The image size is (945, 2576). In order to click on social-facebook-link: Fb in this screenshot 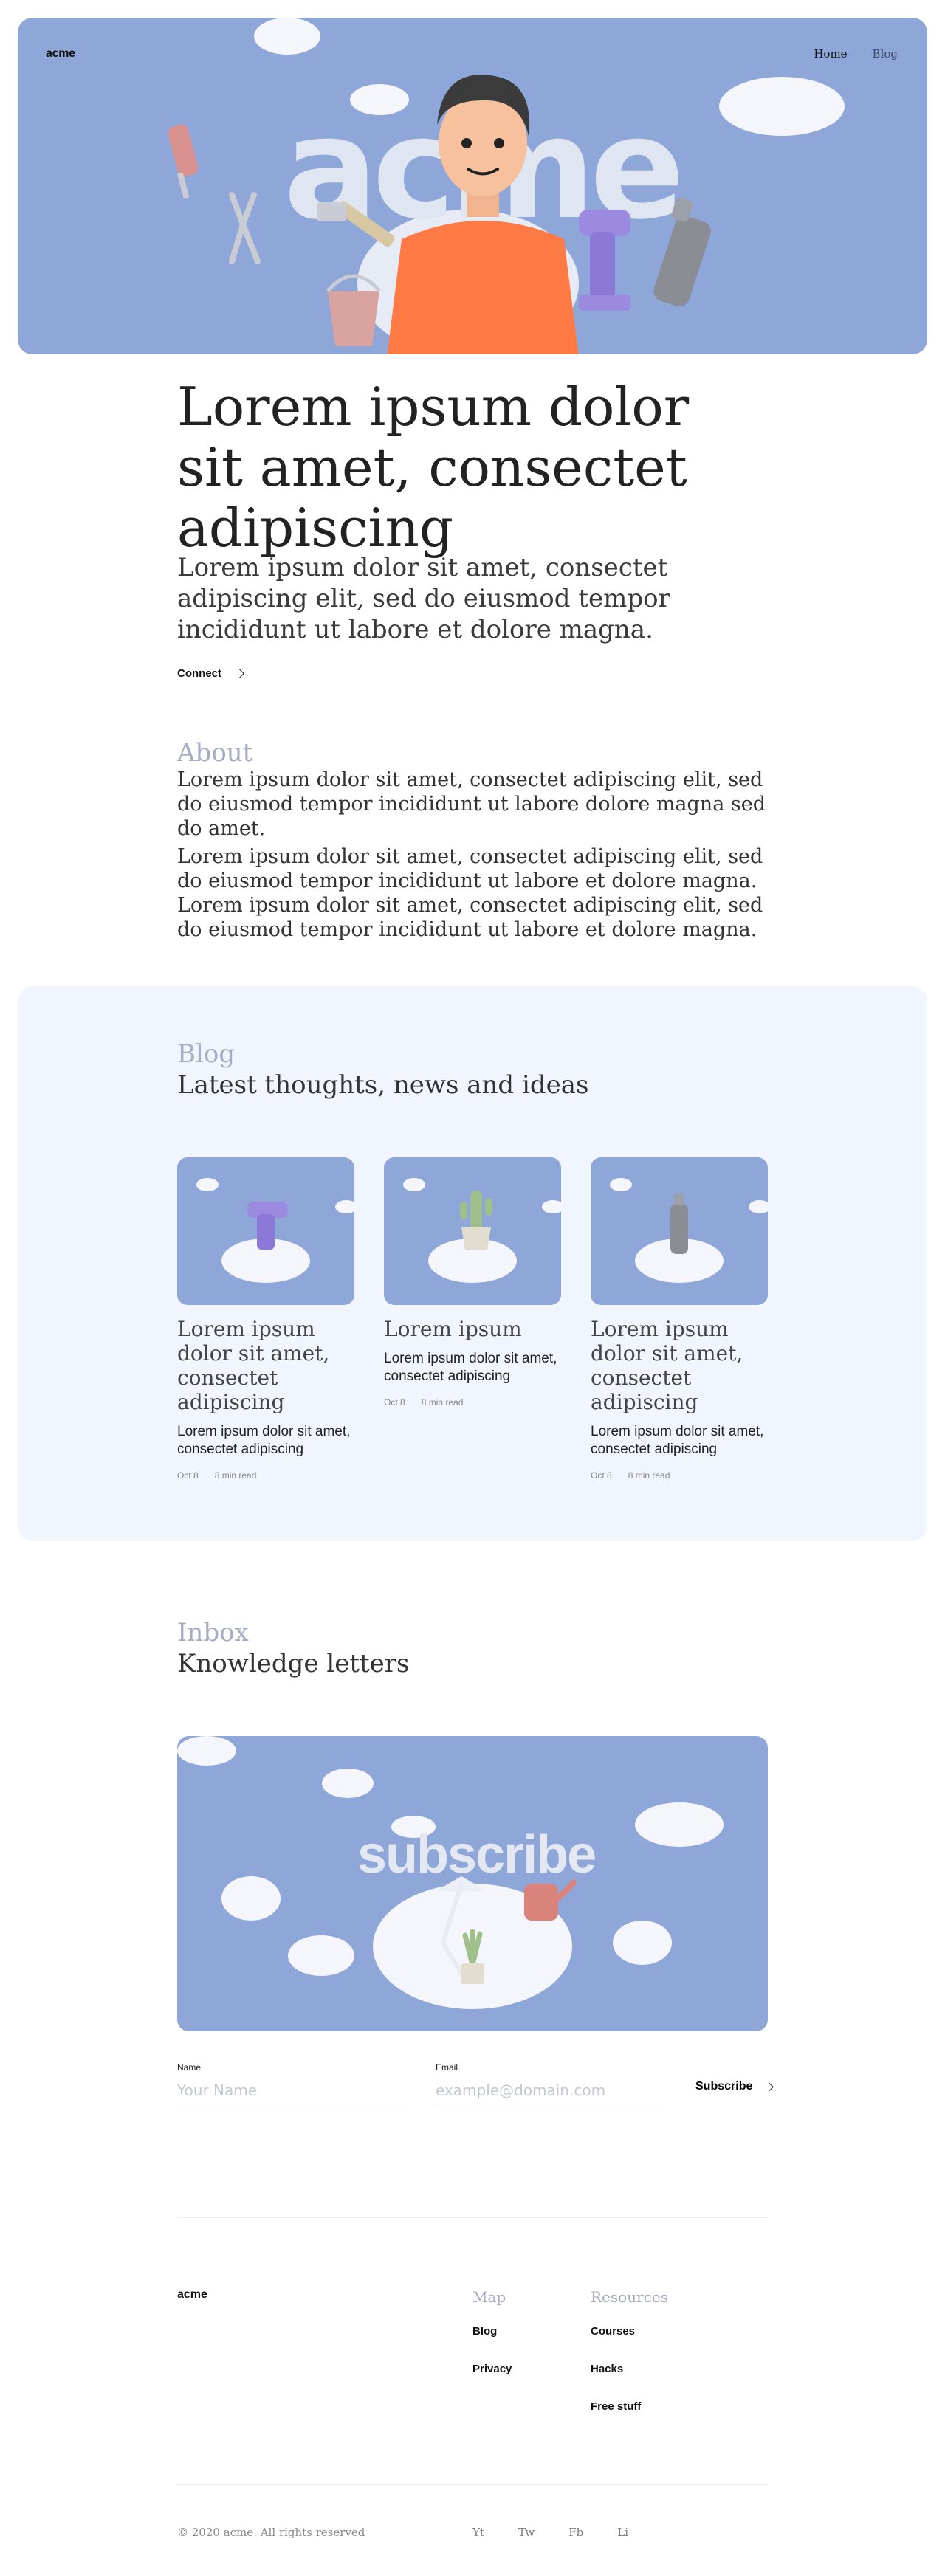, I will do `click(575, 2532)`.